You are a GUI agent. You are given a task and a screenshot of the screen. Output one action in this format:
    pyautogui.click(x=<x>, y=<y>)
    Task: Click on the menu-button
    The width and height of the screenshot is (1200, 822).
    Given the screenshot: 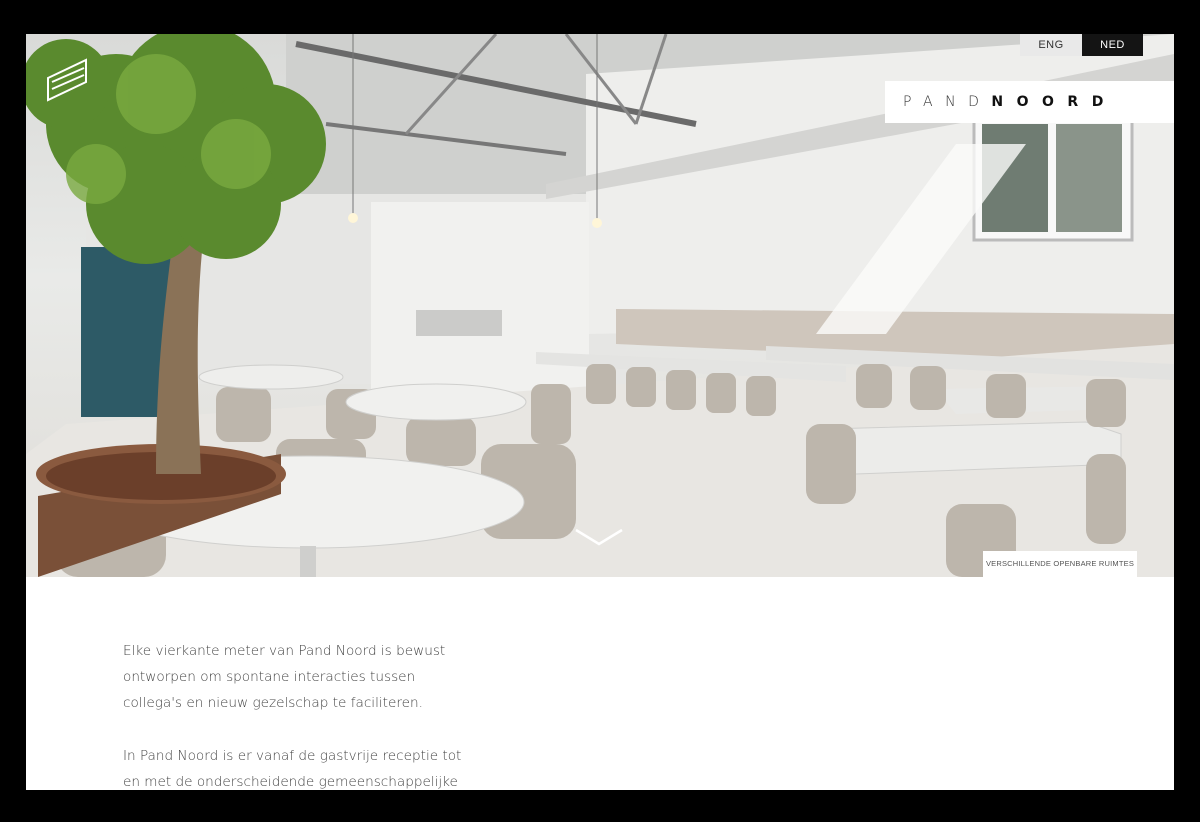 What is the action you would take?
    pyautogui.click(x=68, y=80)
    